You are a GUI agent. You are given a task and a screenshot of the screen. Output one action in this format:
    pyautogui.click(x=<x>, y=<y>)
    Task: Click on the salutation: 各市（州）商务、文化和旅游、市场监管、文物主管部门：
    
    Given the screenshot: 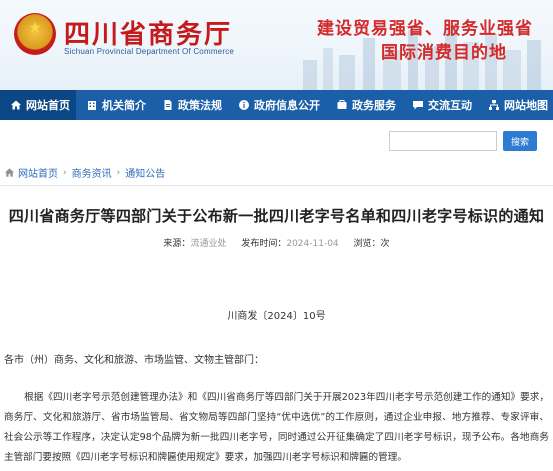 What is the action you would take?
    pyautogui.click(x=134, y=360)
    